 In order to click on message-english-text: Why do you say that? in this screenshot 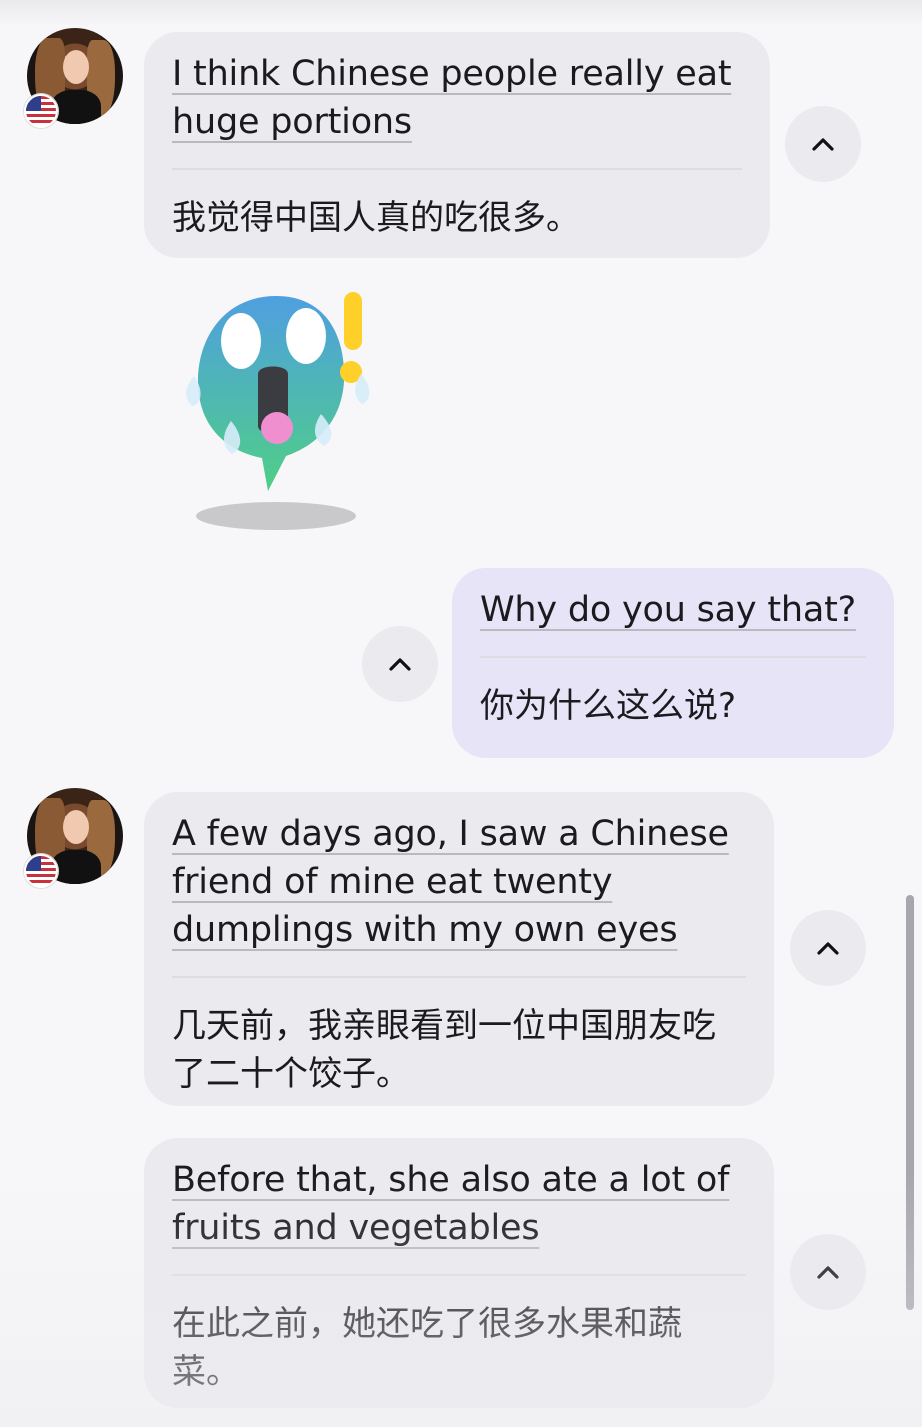, I will do `click(668, 610)`.